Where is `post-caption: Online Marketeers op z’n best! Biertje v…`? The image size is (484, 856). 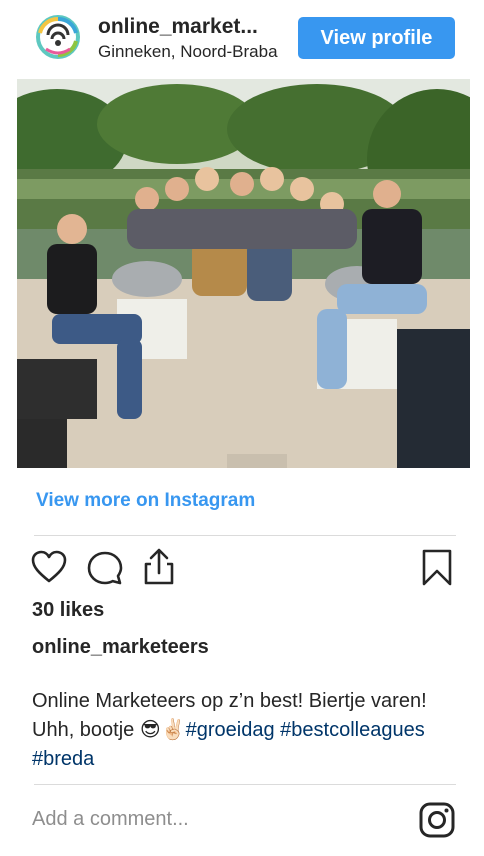
post-caption: Online Marketeers op z’n best! Biertje v… is located at coordinates (242, 730).